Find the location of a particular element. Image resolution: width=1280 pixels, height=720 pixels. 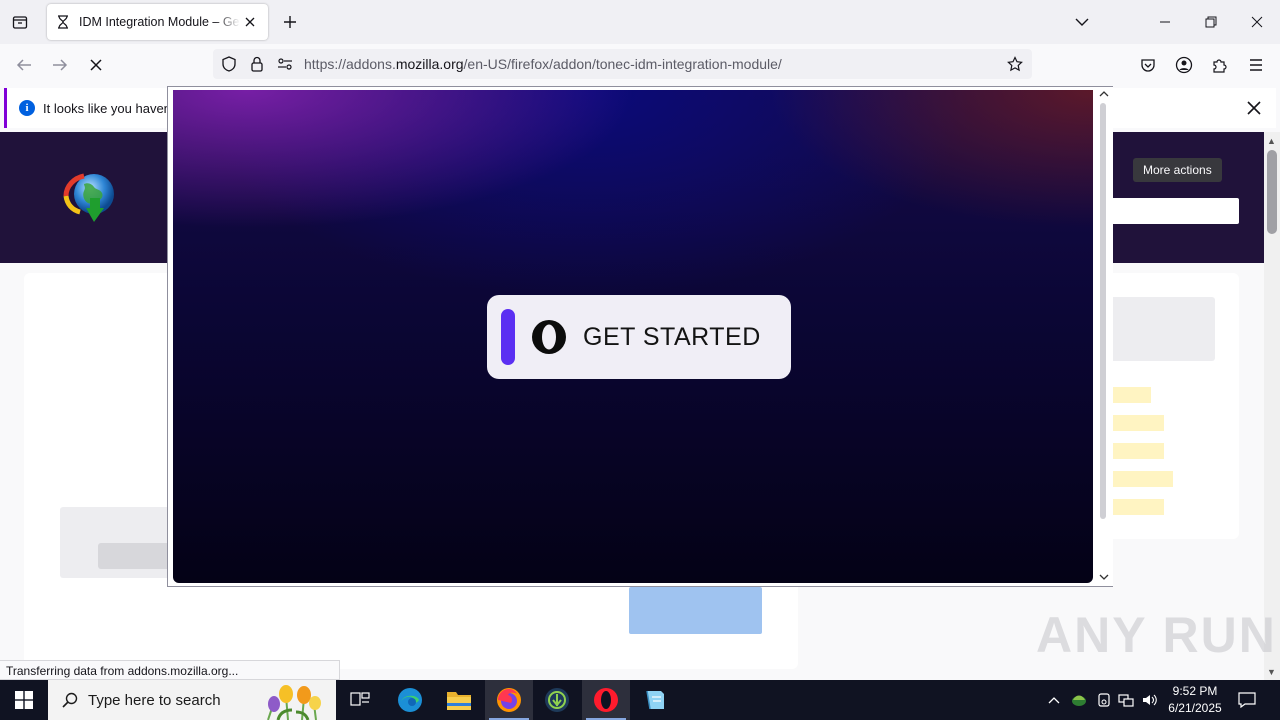

device-tray-icon is located at coordinates (1104, 700).